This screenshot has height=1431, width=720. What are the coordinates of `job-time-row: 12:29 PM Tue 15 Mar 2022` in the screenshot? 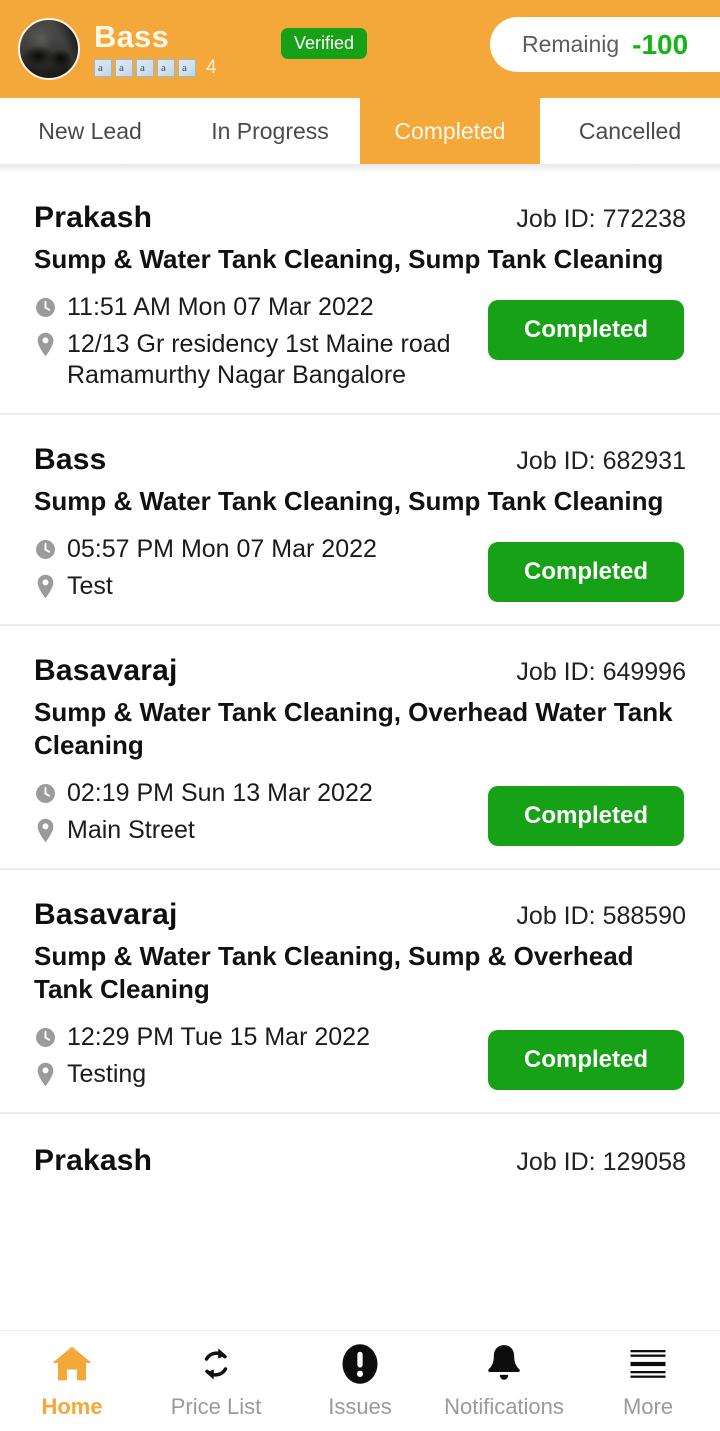 It's located at (261, 1037).